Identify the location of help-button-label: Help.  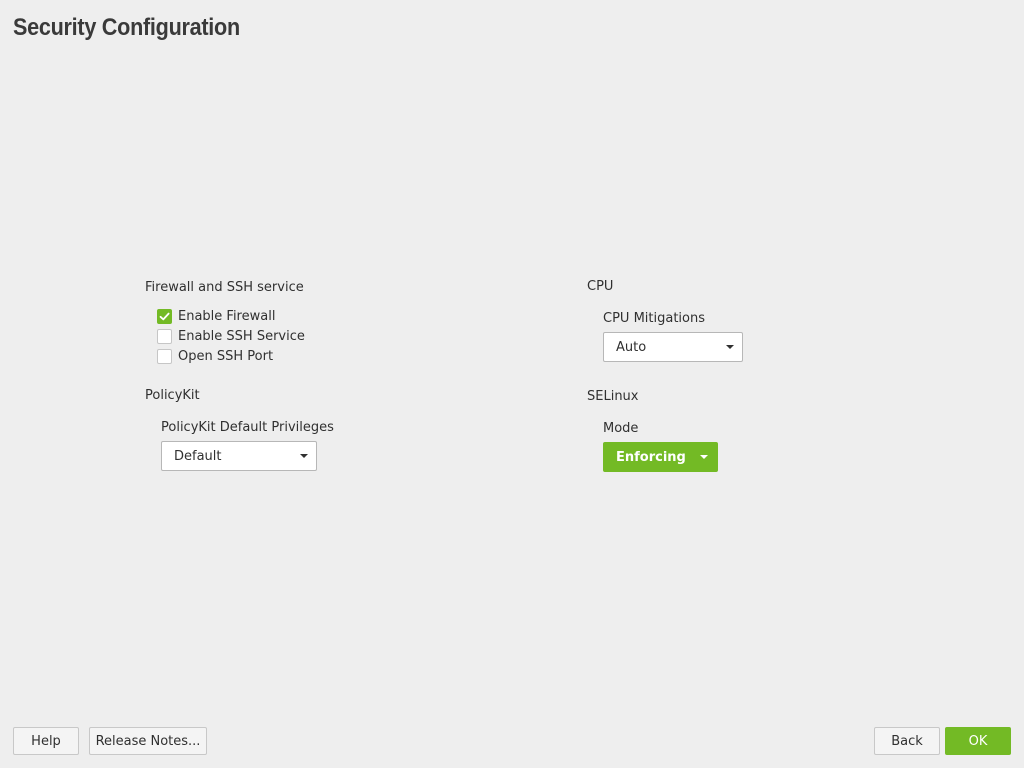
(46, 741).